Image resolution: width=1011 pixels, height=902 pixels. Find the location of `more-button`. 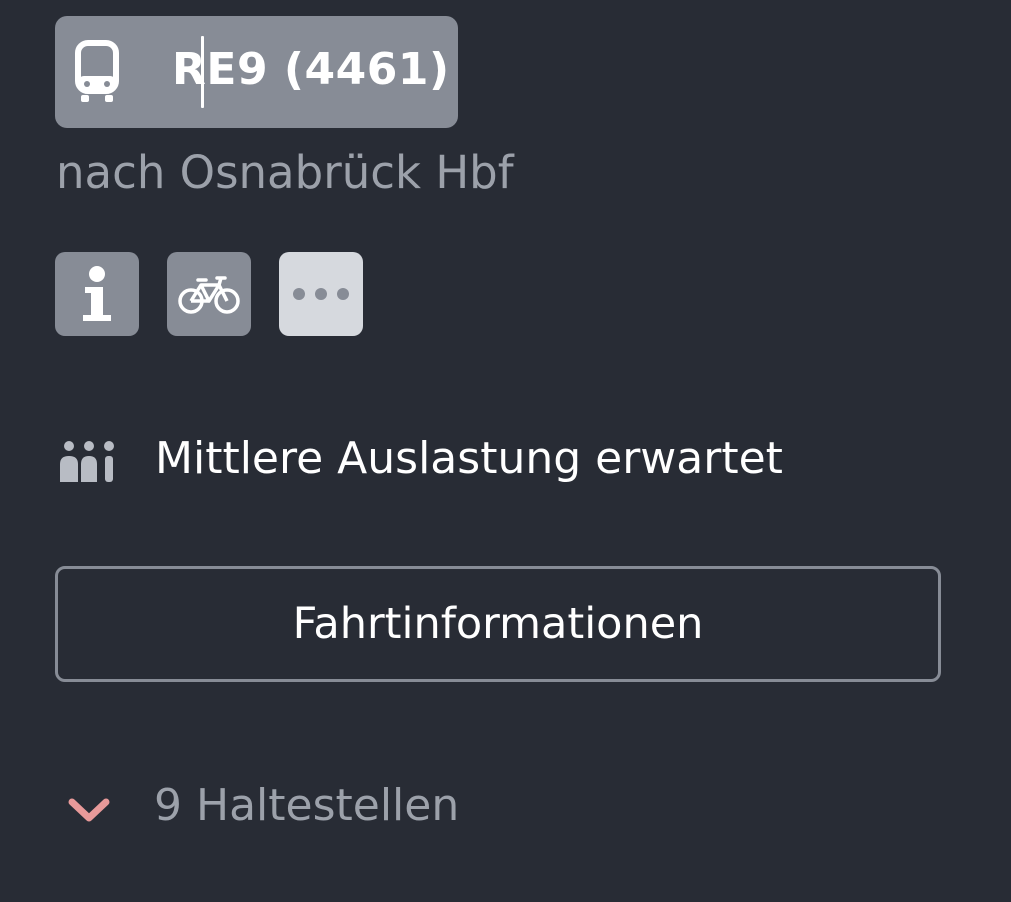

more-button is located at coordinates (321, 294).